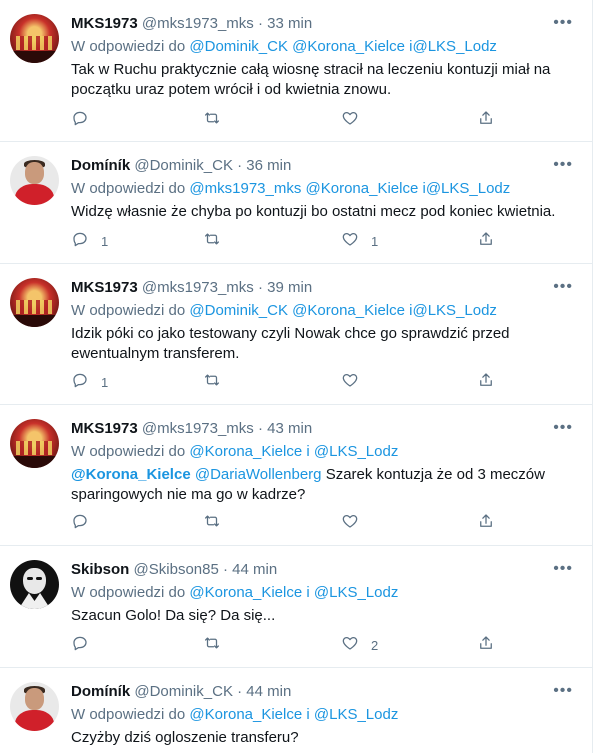 Image resolution: width=597 pixels, height=753 pixels. I want to click on author-handle-time: @Dominik_CK · 44 min, so click(212, 691).